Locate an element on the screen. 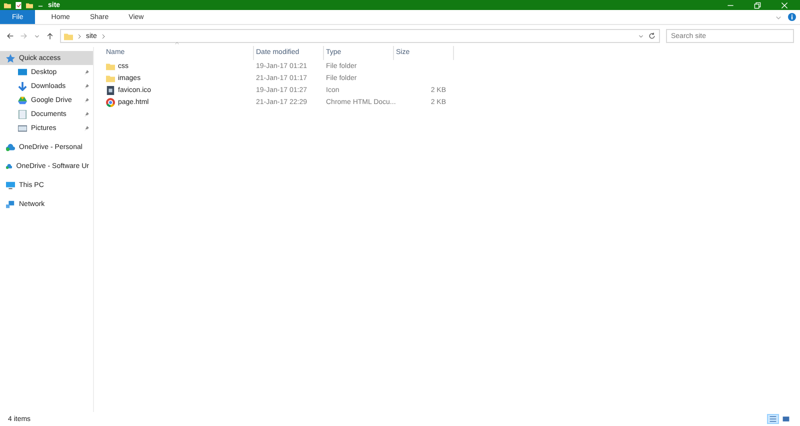  star-icon is located at coordinates (10, 58).